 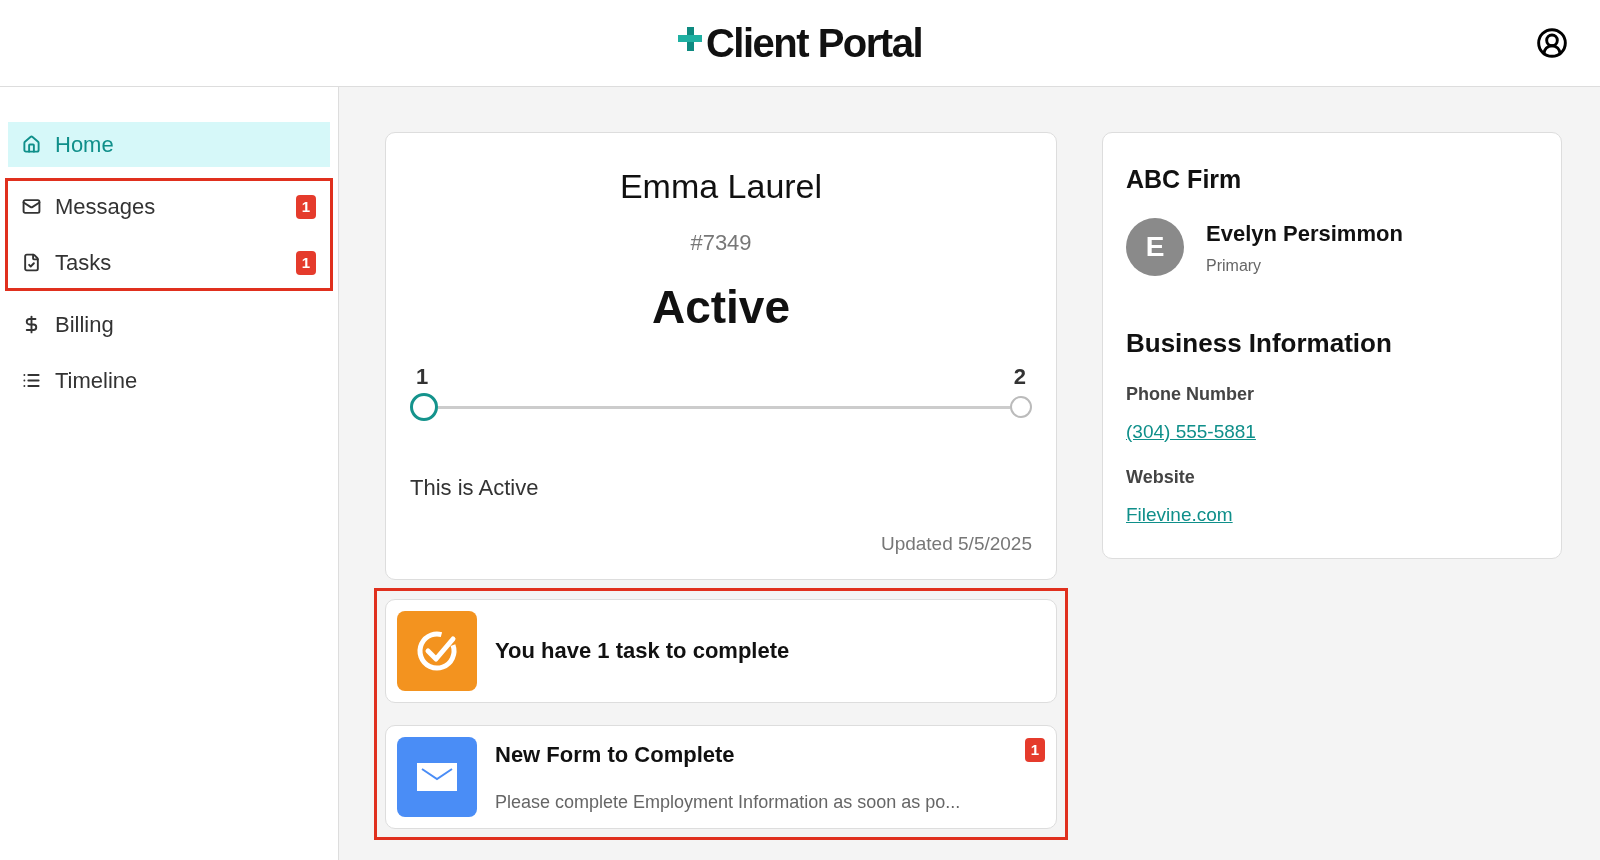 What do you see at coordinates (721, 186) in the screenshot?
I see `client-name: Emma Laurel` at bounding box center [721, 186].